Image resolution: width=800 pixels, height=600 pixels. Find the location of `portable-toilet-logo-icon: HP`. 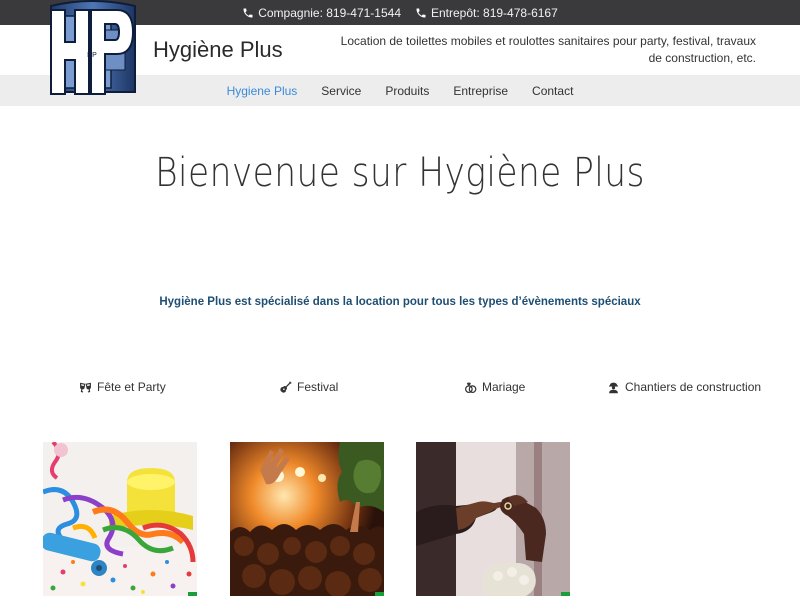

portable-toilet-logo-icon: HP is located at coordinates (93, 47).